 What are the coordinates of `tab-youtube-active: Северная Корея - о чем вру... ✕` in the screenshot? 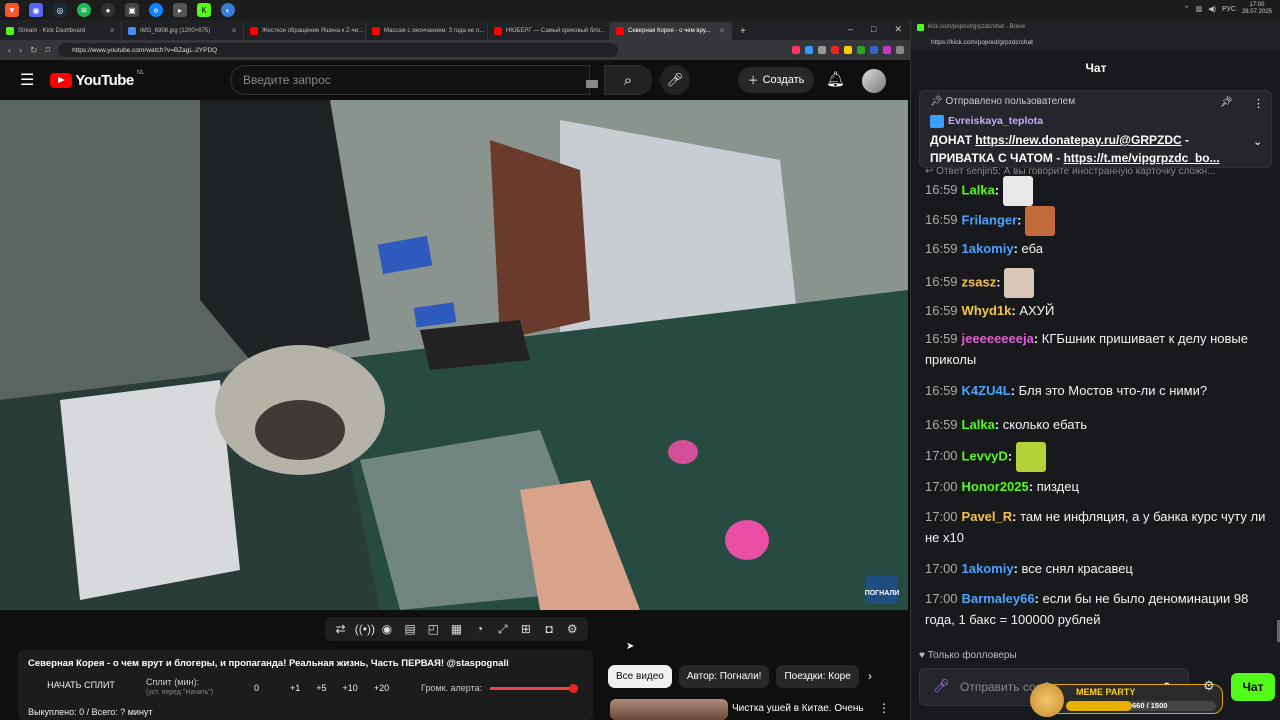 It's located at (671, 31).